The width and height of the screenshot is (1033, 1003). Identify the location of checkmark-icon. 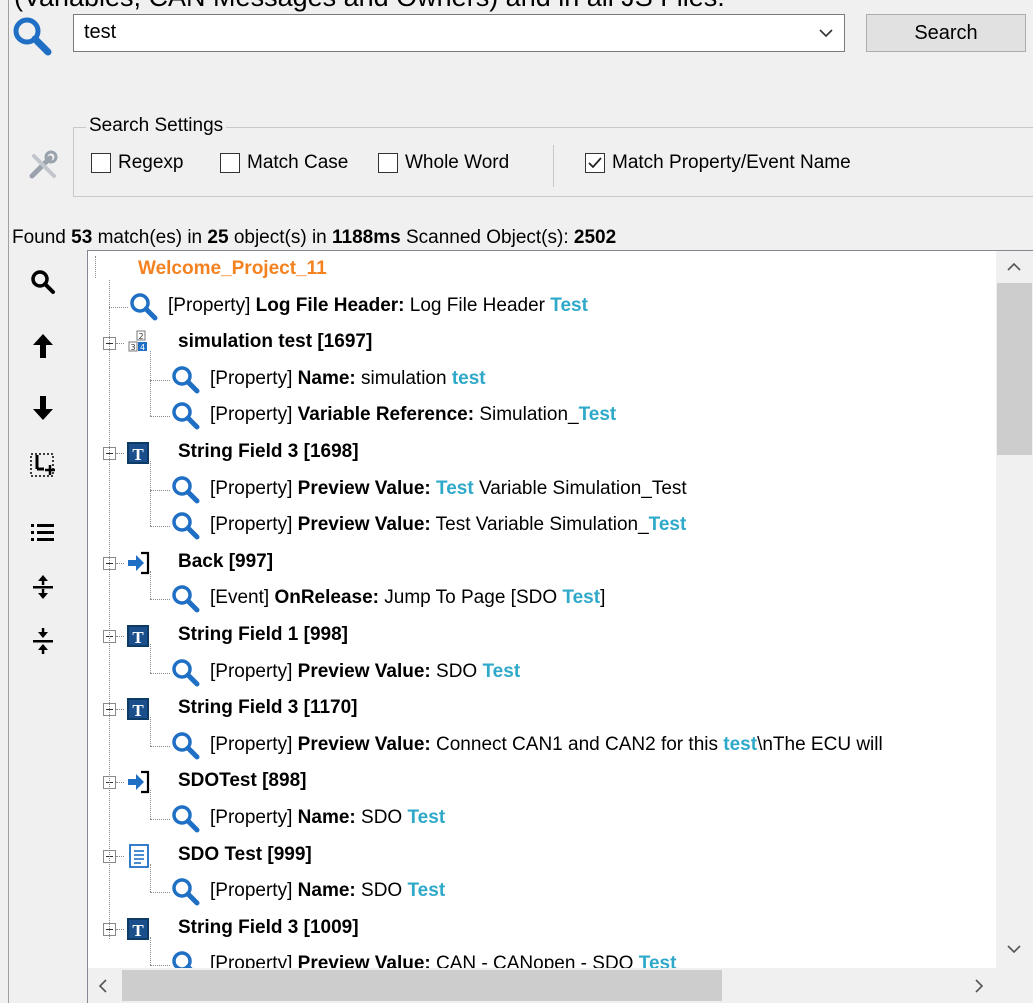
(595, 163).